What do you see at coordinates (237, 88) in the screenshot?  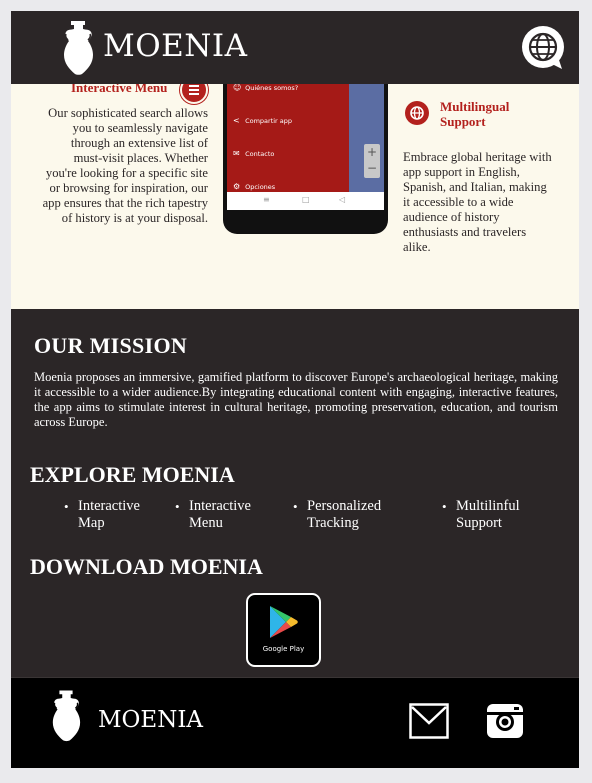 I see `question-icon: ☺` at bounding box center [237, 88].